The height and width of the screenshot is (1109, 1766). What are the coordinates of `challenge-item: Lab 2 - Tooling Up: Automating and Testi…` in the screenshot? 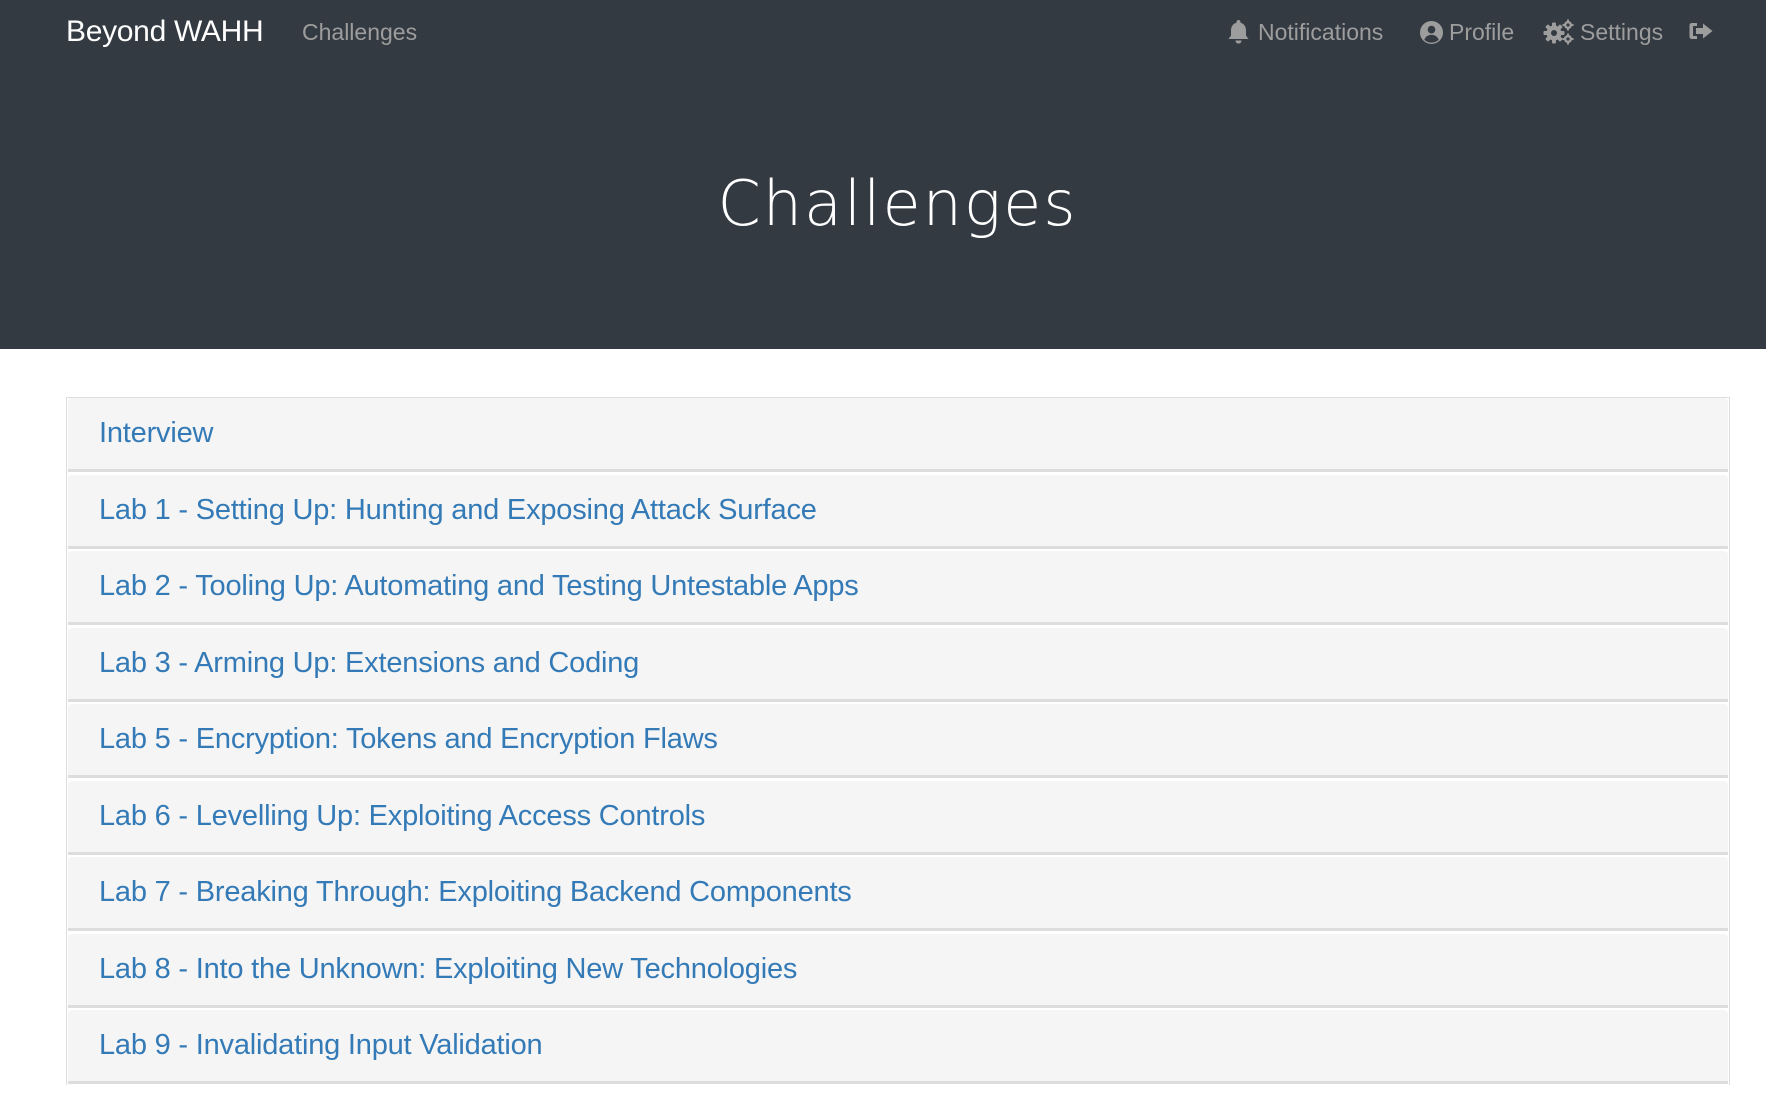 It's located at (898, 588).